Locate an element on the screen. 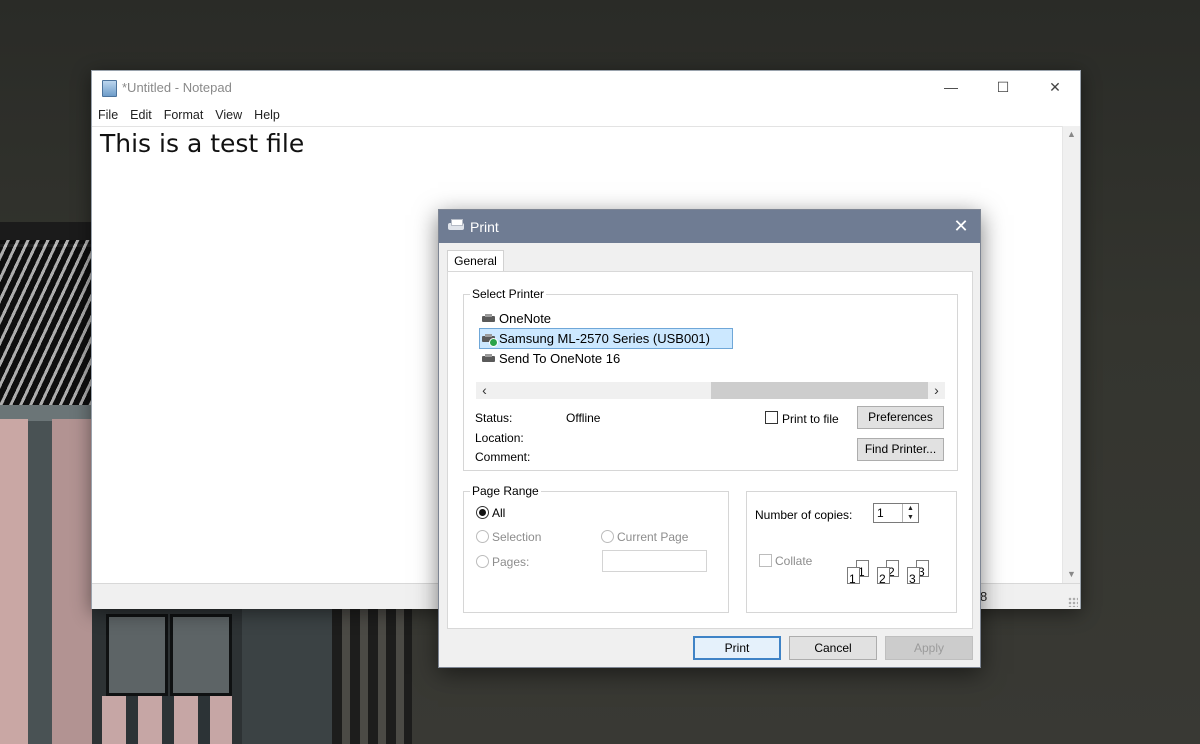 The height and width of the screenshot is (744, 1200). all-pages-label: All is located at coordinates (498, 513).